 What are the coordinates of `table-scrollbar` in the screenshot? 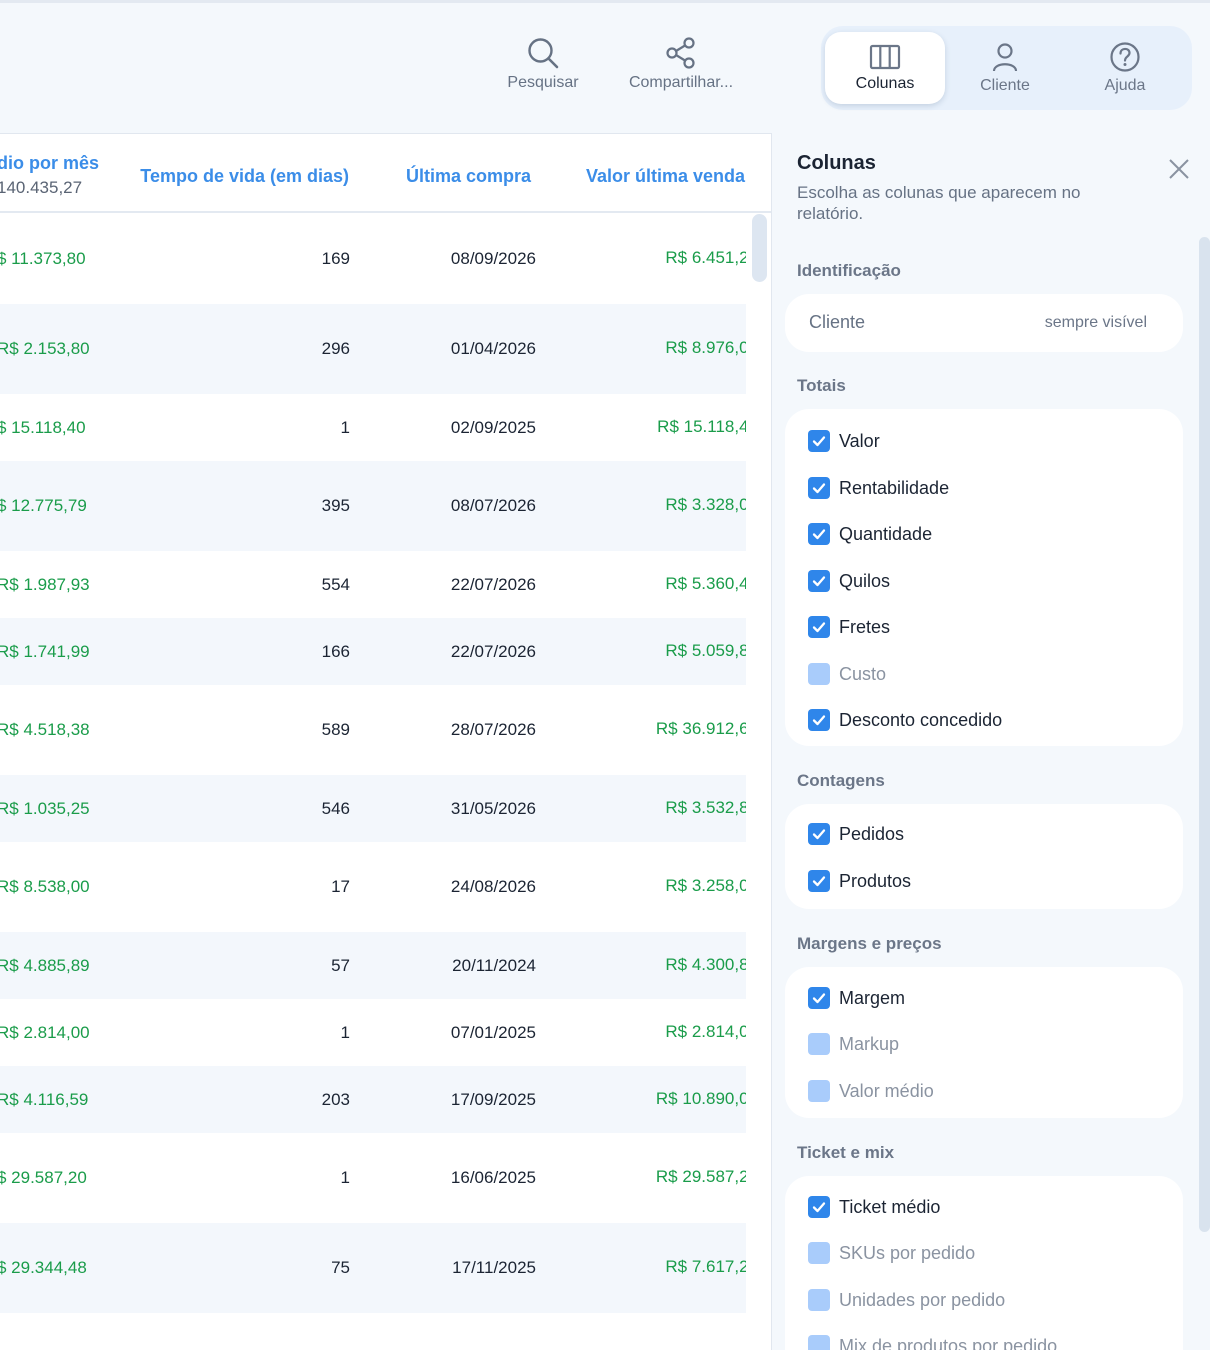 It's located at (759, 782).